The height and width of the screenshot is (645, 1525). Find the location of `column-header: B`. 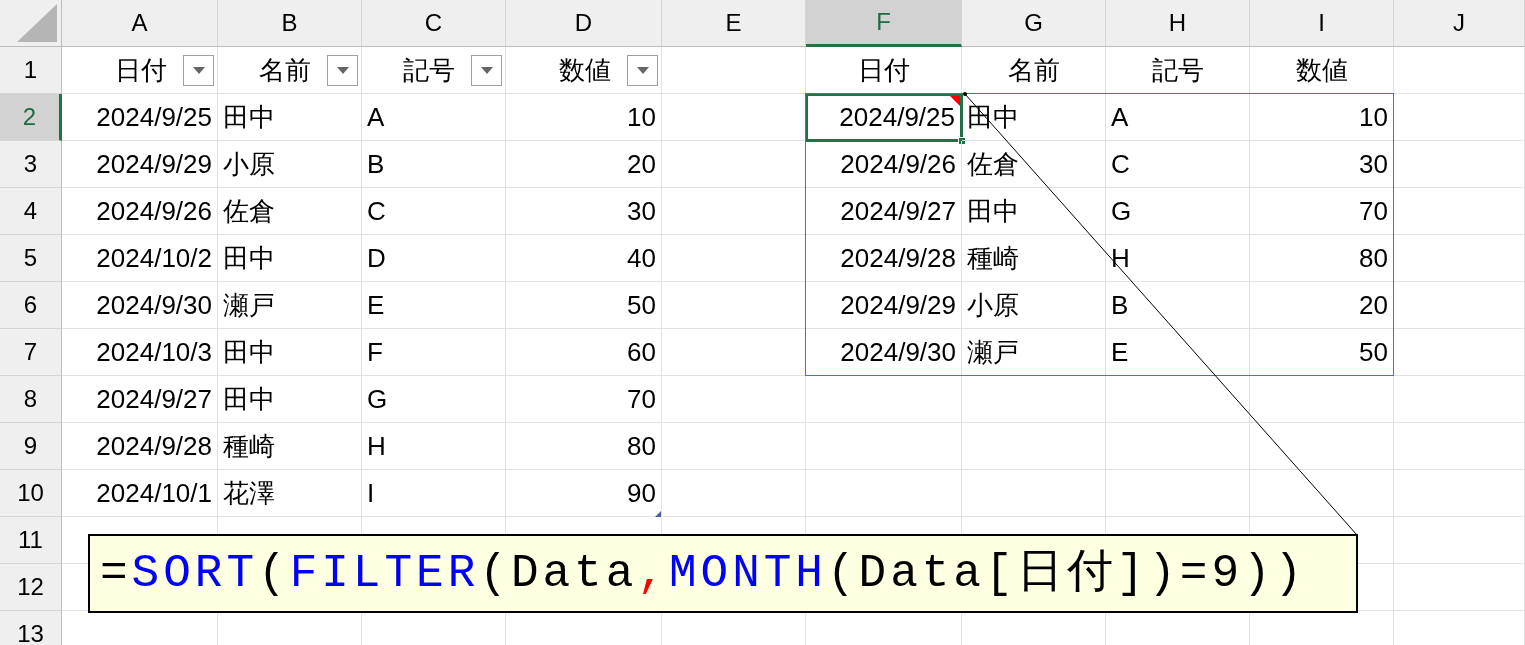

column-header: B is located at coordinates (290, 23).